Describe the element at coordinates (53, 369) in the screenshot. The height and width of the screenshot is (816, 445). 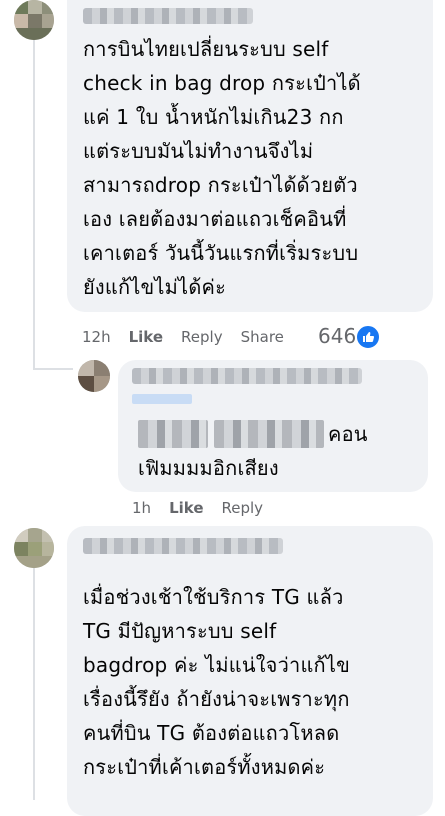
I see `thread-connector` at that location.